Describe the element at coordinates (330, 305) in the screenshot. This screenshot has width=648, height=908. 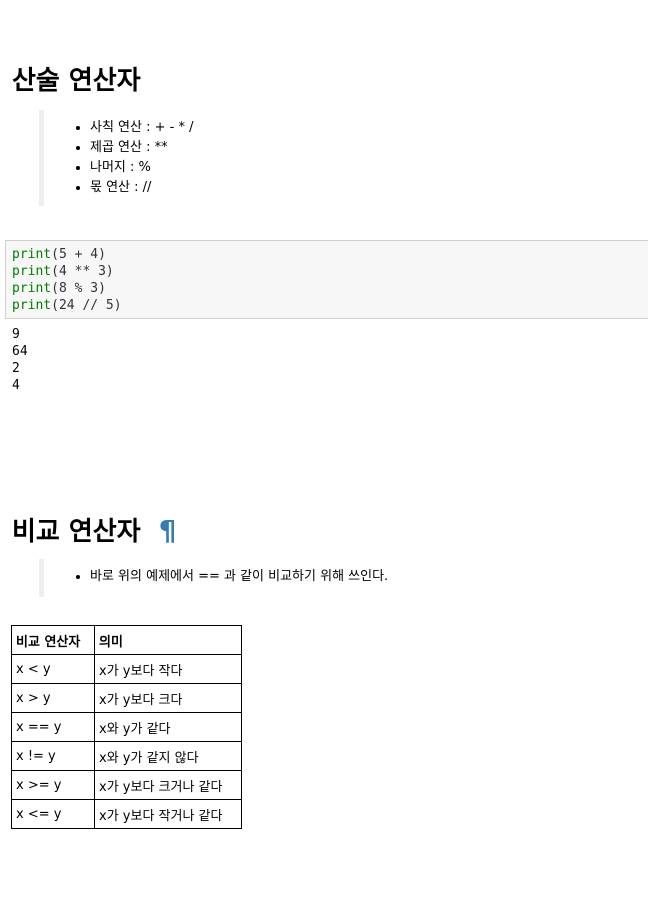
I see `code-line: print(24 // 5)` at that location.